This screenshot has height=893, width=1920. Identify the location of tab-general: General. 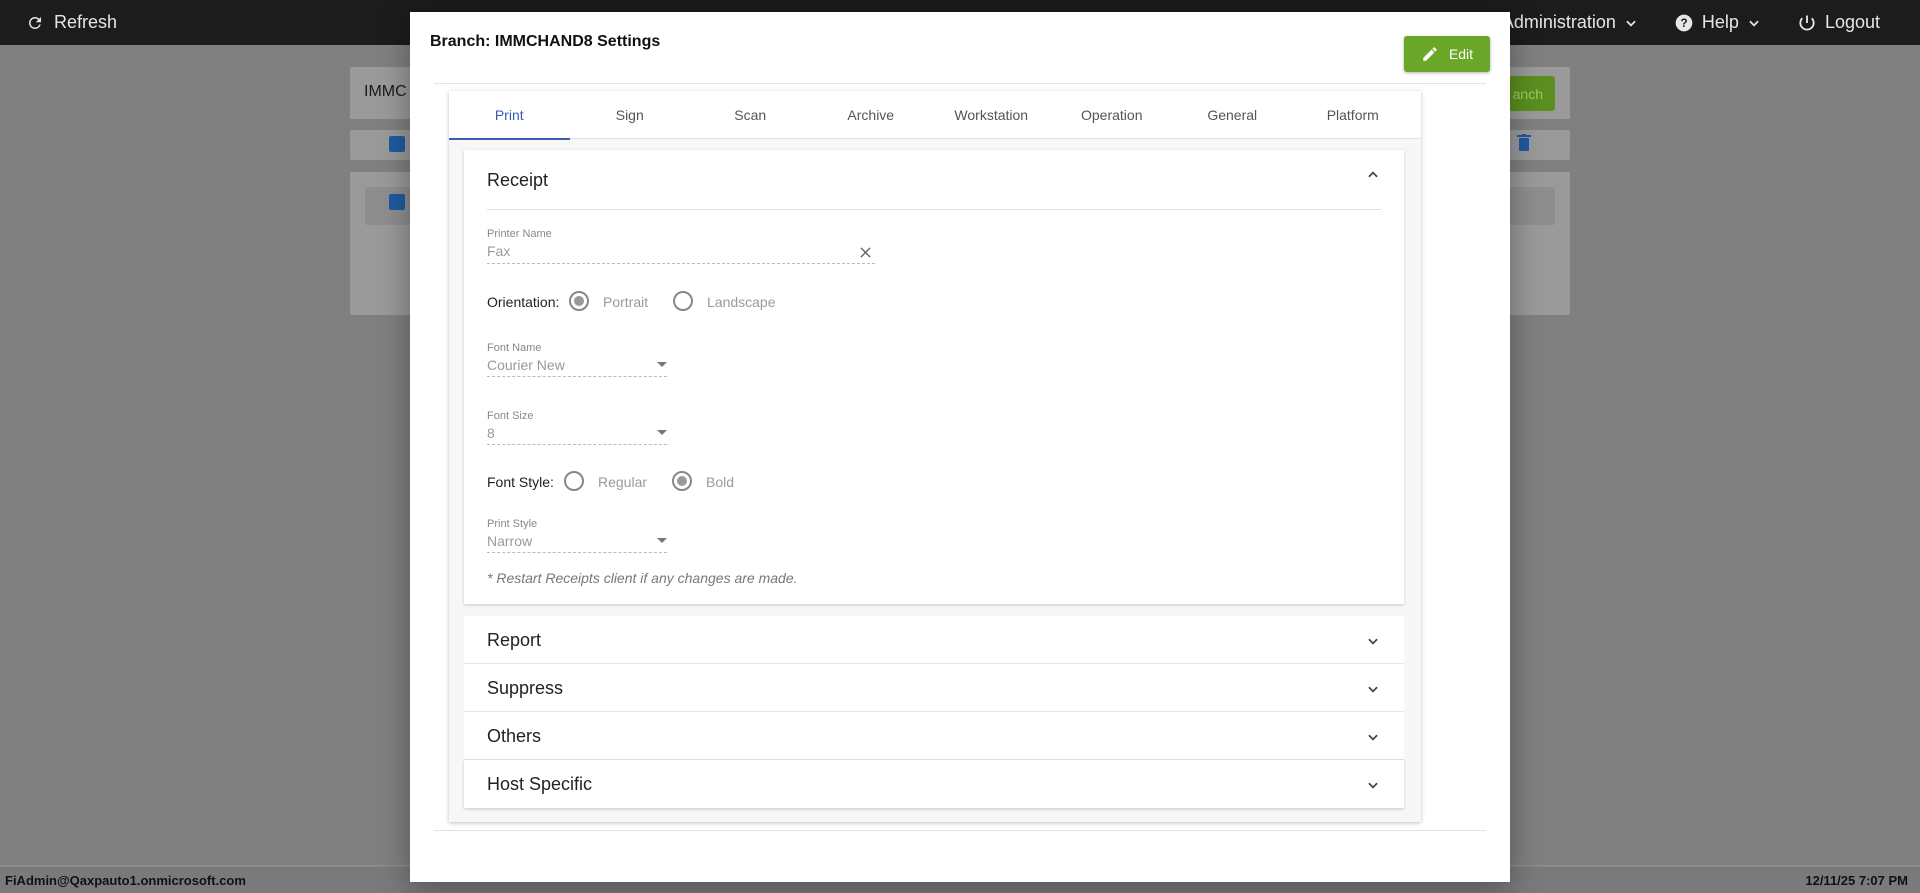
(1232, 115).